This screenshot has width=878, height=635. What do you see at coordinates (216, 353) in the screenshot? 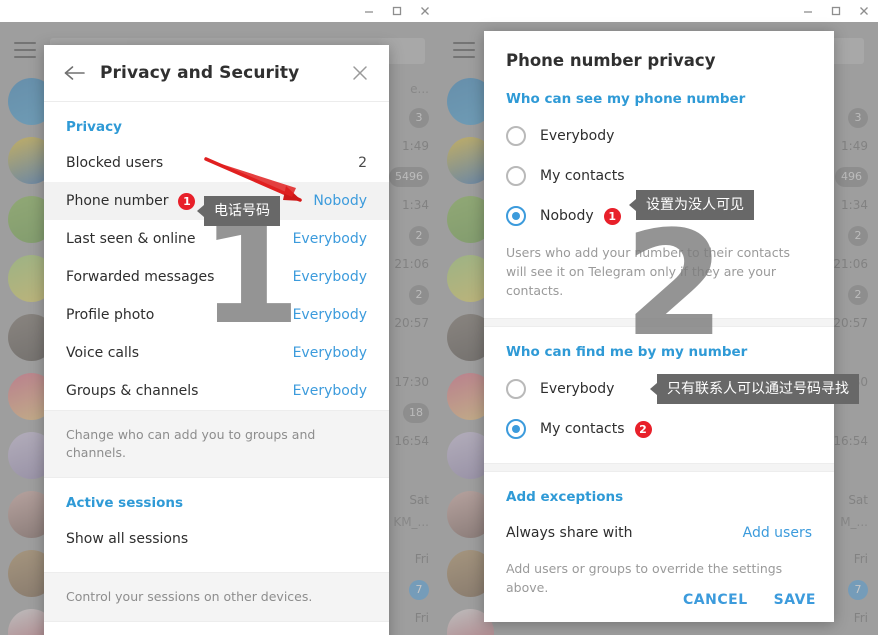
I see `privacy-row: Voice calls Everybody` at bounding box center [216, 353].